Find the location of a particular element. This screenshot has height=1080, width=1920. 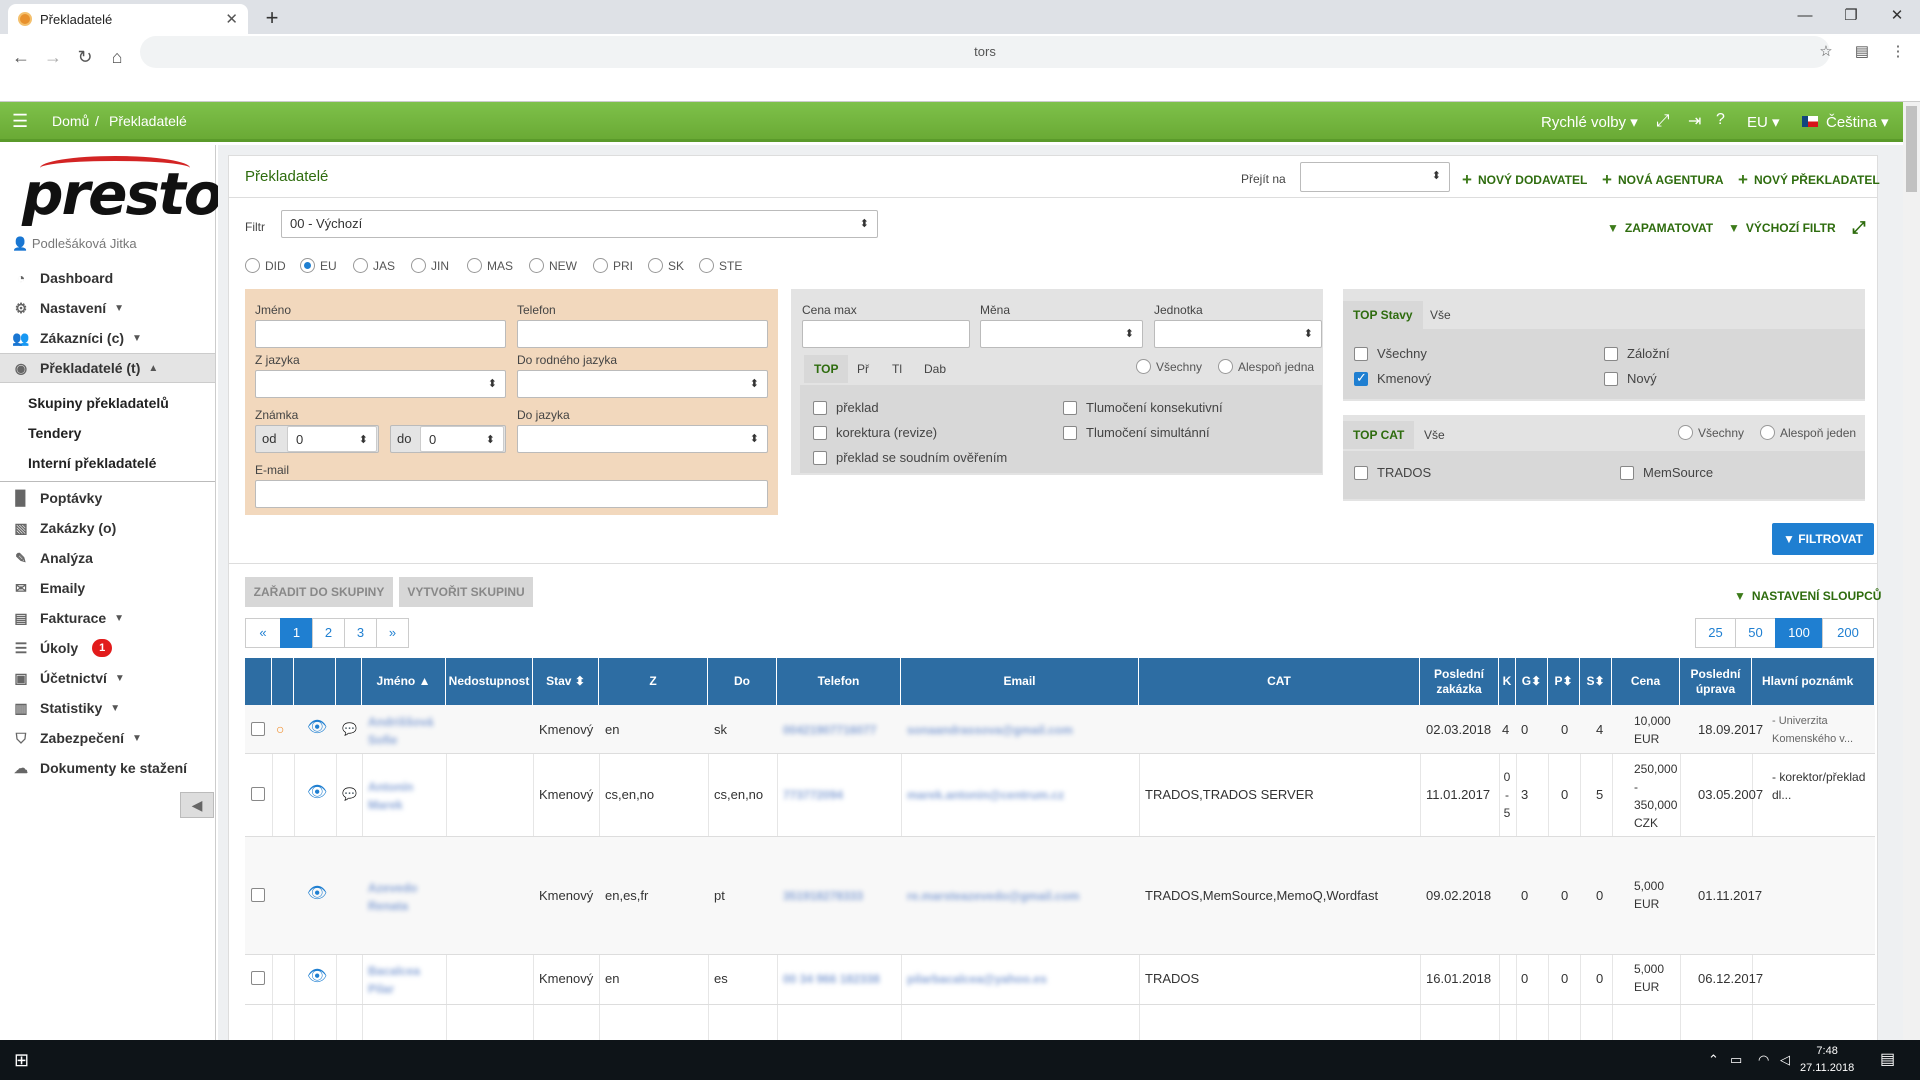

breadcrumb-home: Domů is located at coordinates (70, 121).